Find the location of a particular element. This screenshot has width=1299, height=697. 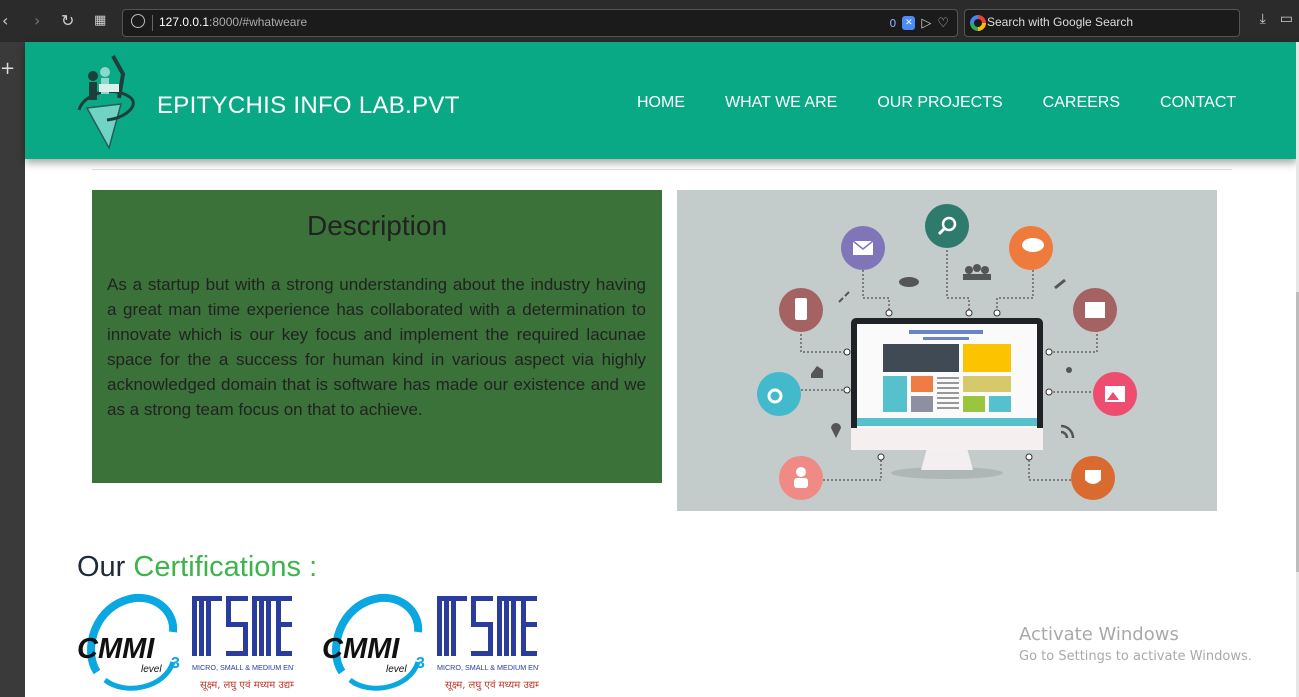

url-text: 127.0.0.1:8000/#whatweare is located at coordinates (233, 22).